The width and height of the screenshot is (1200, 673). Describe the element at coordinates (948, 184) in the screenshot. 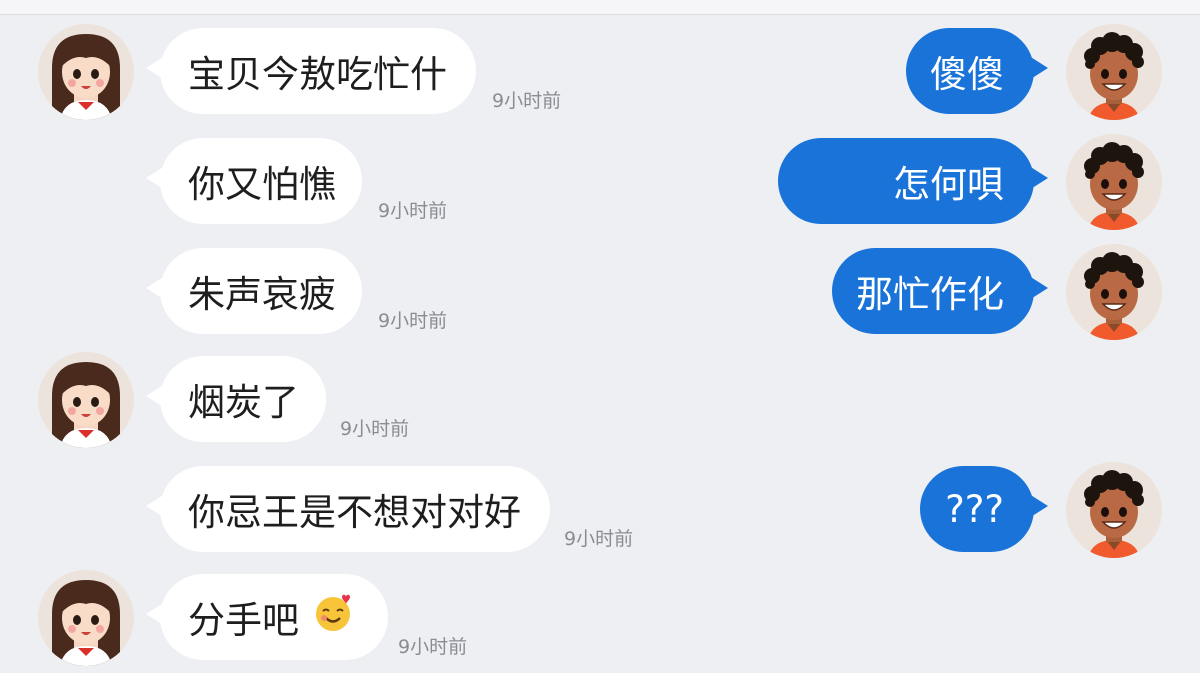

I see `message-text: 怎何唄` at that location.